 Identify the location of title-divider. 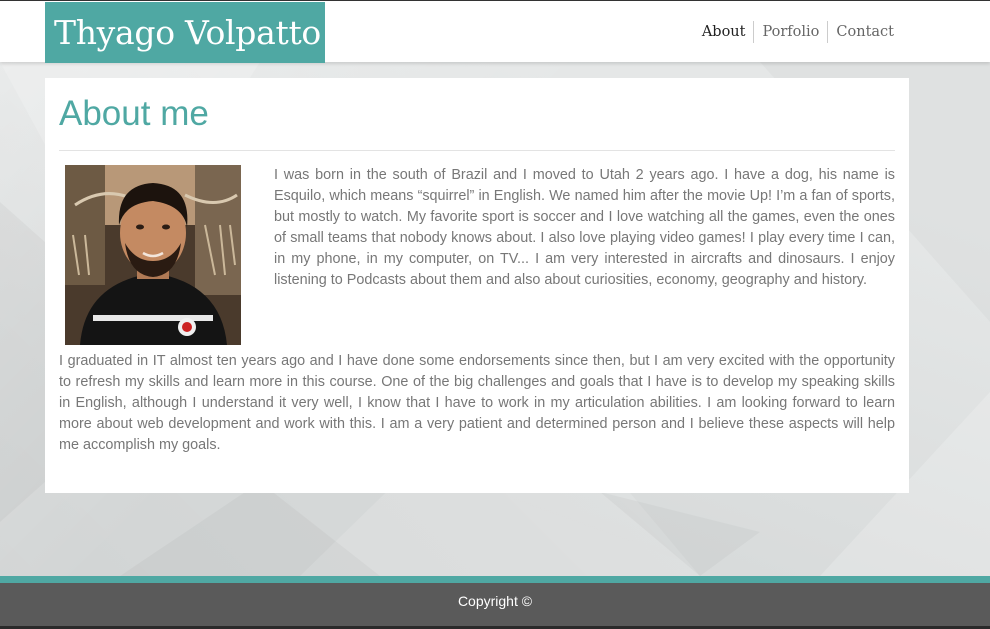
(477, 150).